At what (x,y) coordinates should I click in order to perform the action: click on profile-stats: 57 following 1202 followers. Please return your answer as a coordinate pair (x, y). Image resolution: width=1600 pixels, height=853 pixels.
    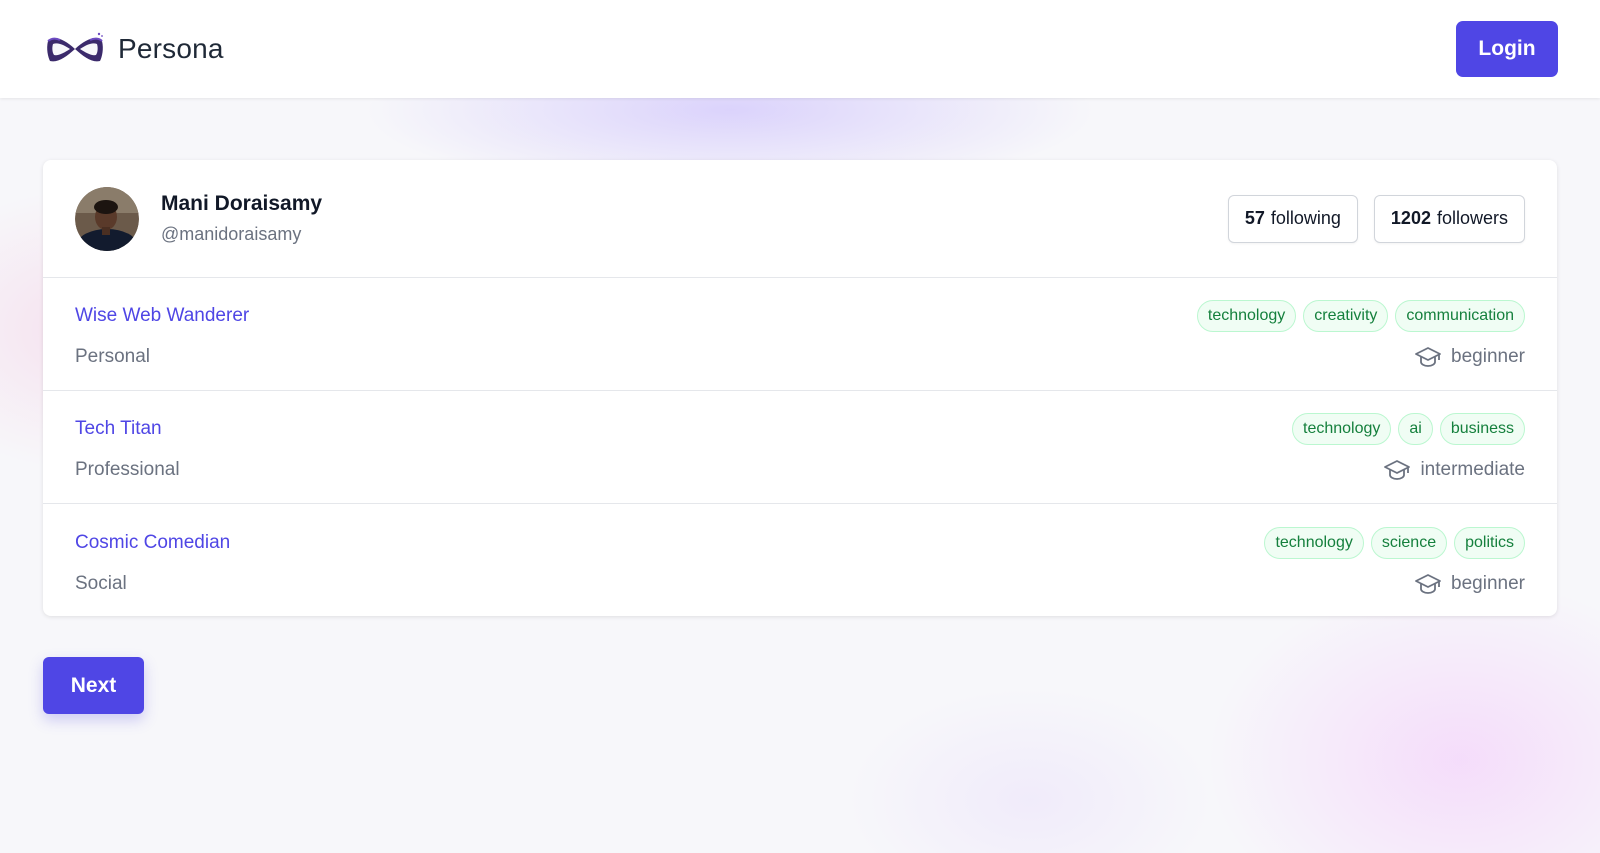
    Looking at the image, I should click on (1376, 218).